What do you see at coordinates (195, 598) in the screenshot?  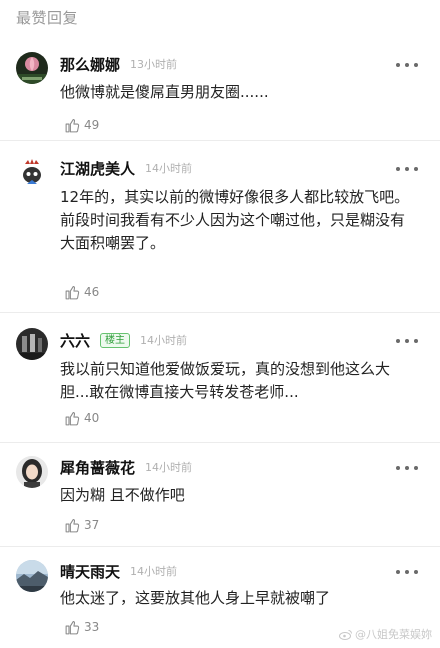 I see `comment-line: 他太迷了，这要放其他人身上早就被嘲了` at bounding box center [195, 598].